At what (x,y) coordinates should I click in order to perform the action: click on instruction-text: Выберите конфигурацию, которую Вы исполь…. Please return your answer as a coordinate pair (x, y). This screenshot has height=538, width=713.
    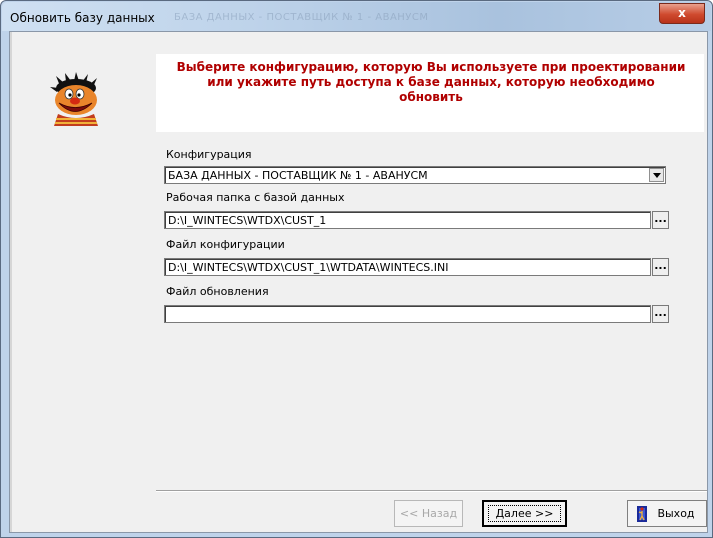
    Looking at the image, I should click on (431, 82).